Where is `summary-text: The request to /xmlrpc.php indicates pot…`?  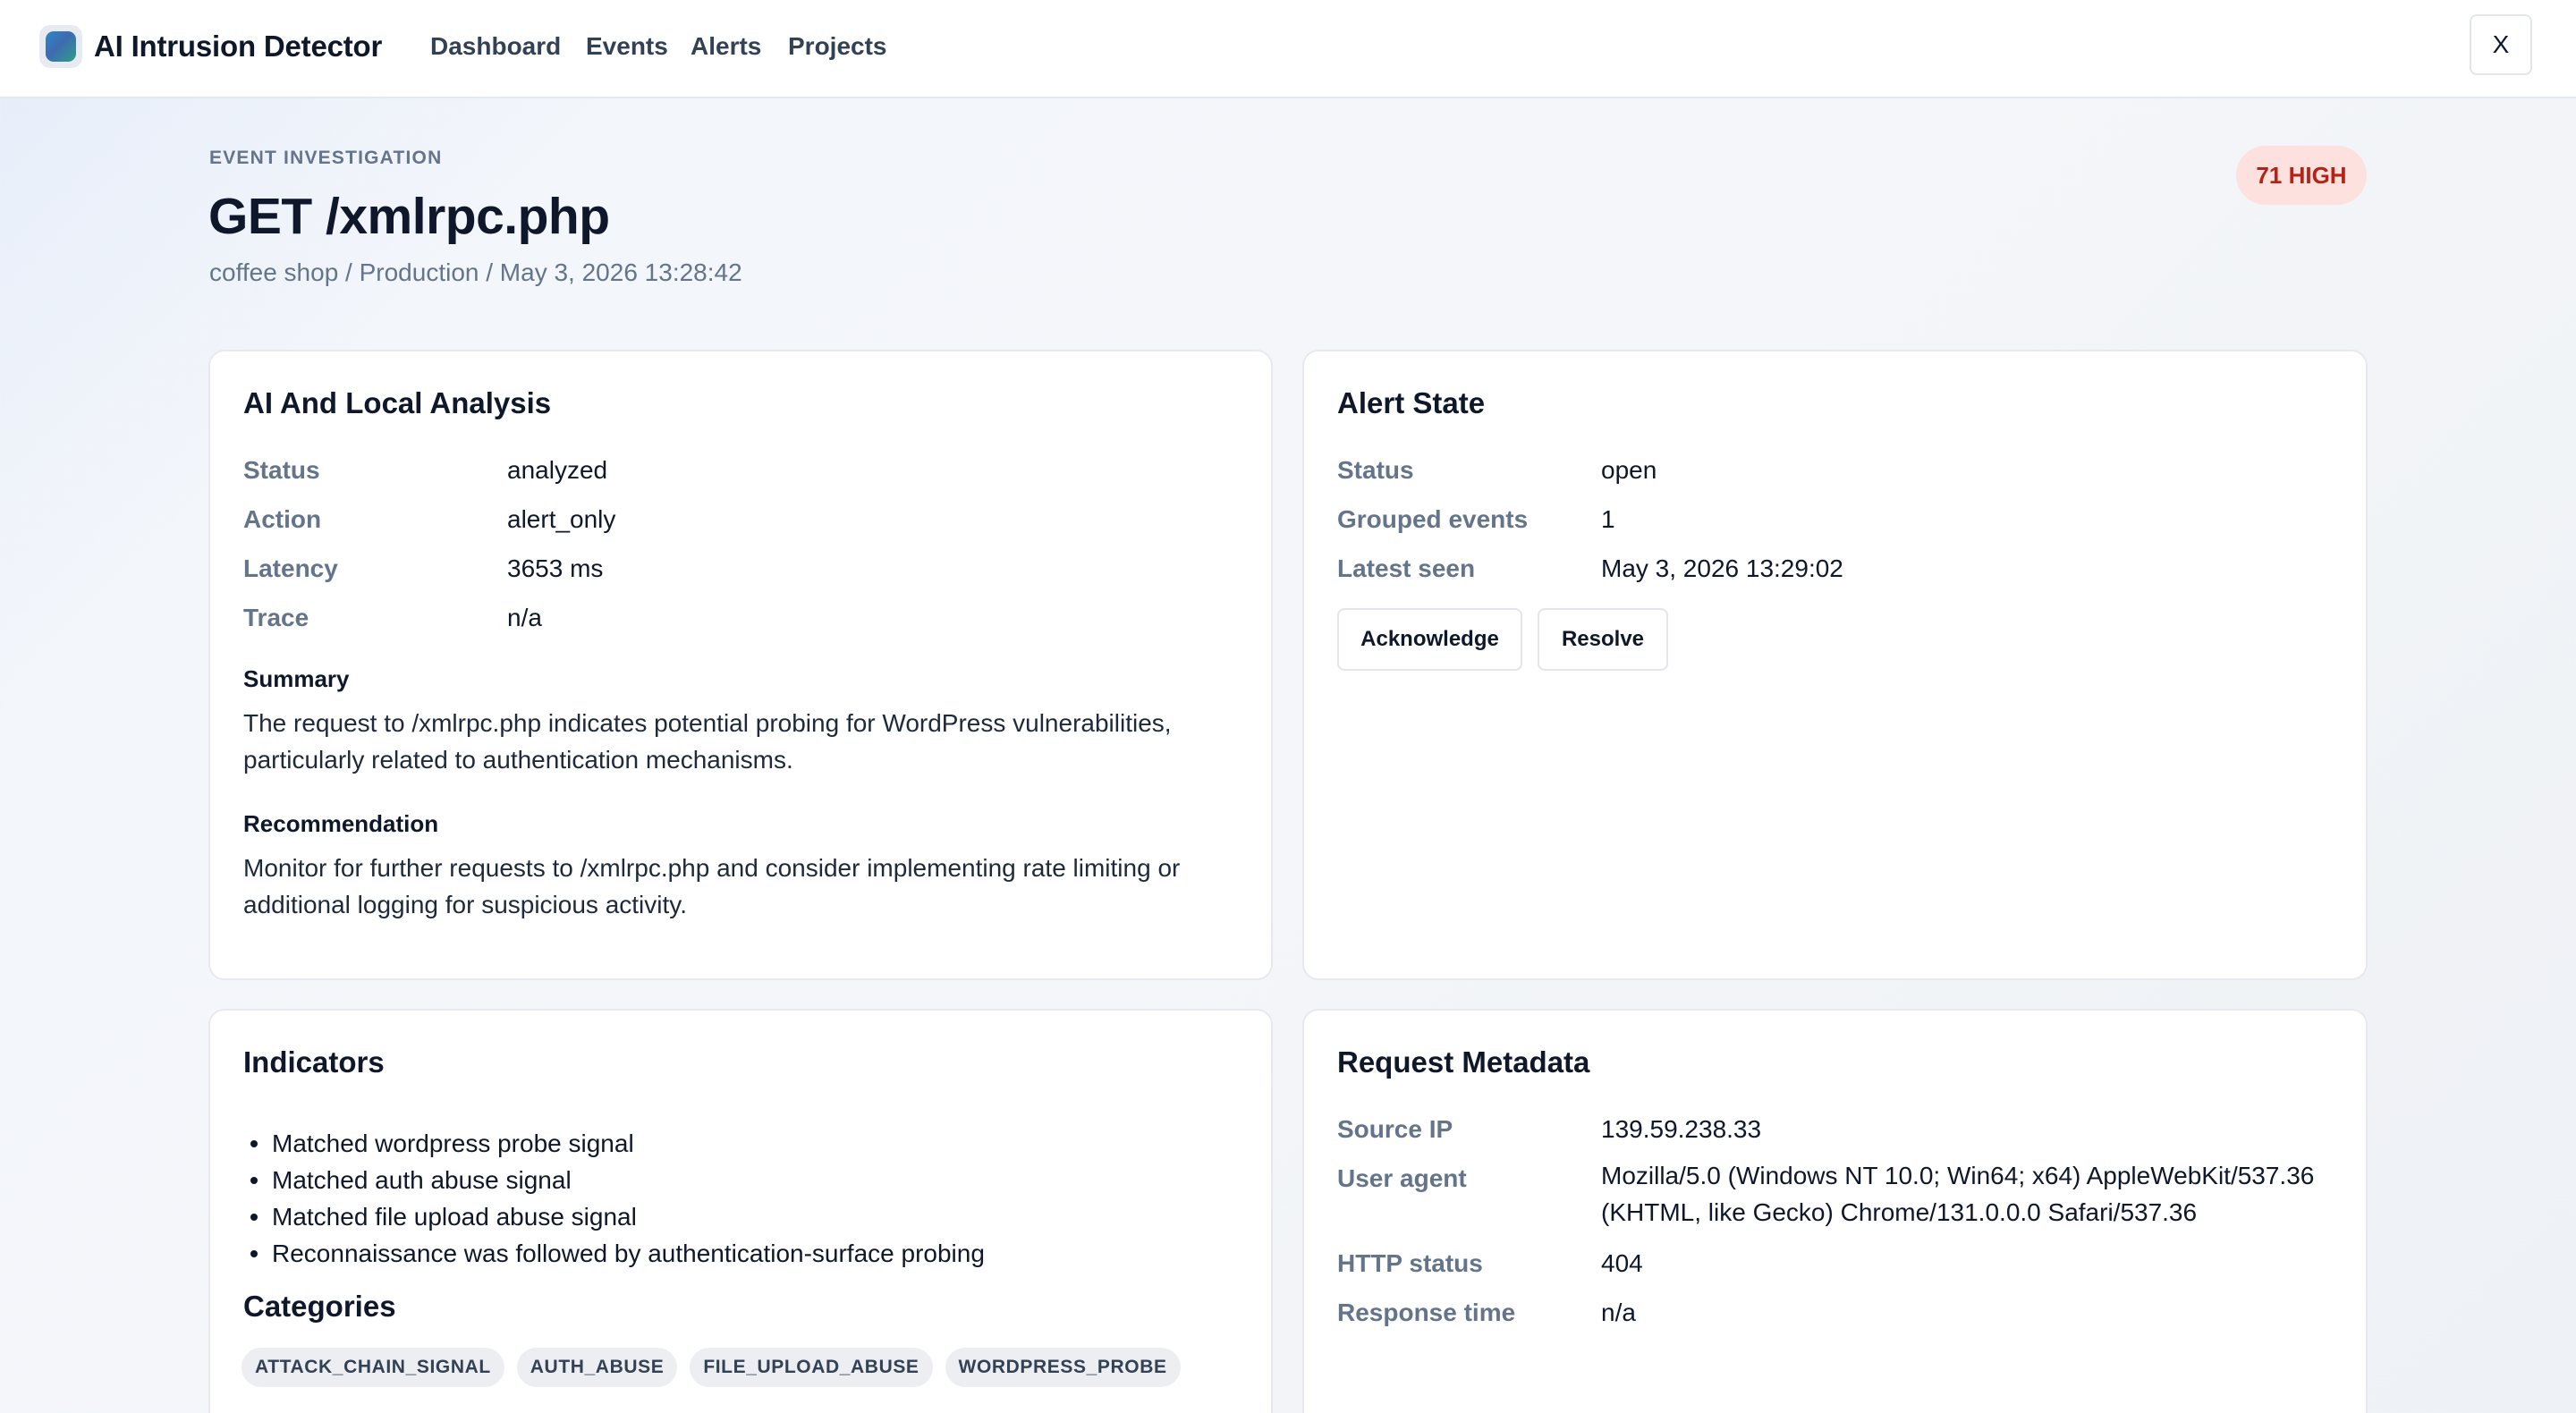 summary-text: The request to /xmlrpc.php indicates pot… is located at coordinates (707, 741).